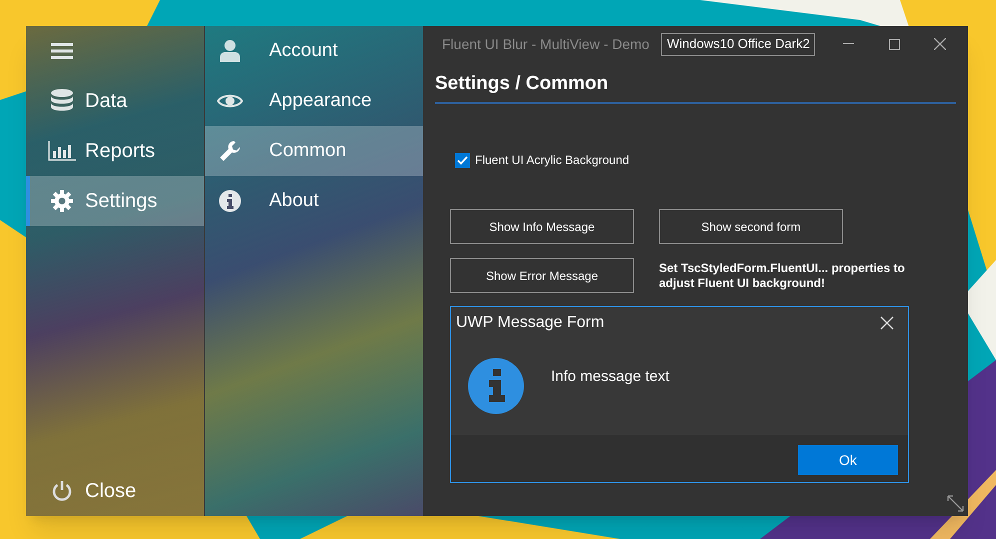 This screenshot has height=539, width=996. Describe the element at coordinates (887, 323) in the screenshot. I see `dialog-close-button` at that location.